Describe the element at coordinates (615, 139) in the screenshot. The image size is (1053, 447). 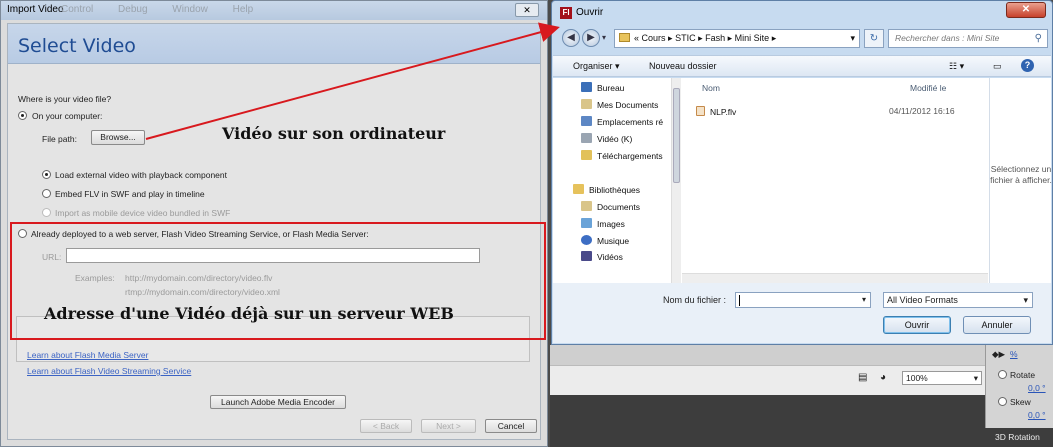
I see `nav-label: Vidéo (K)` at that location.